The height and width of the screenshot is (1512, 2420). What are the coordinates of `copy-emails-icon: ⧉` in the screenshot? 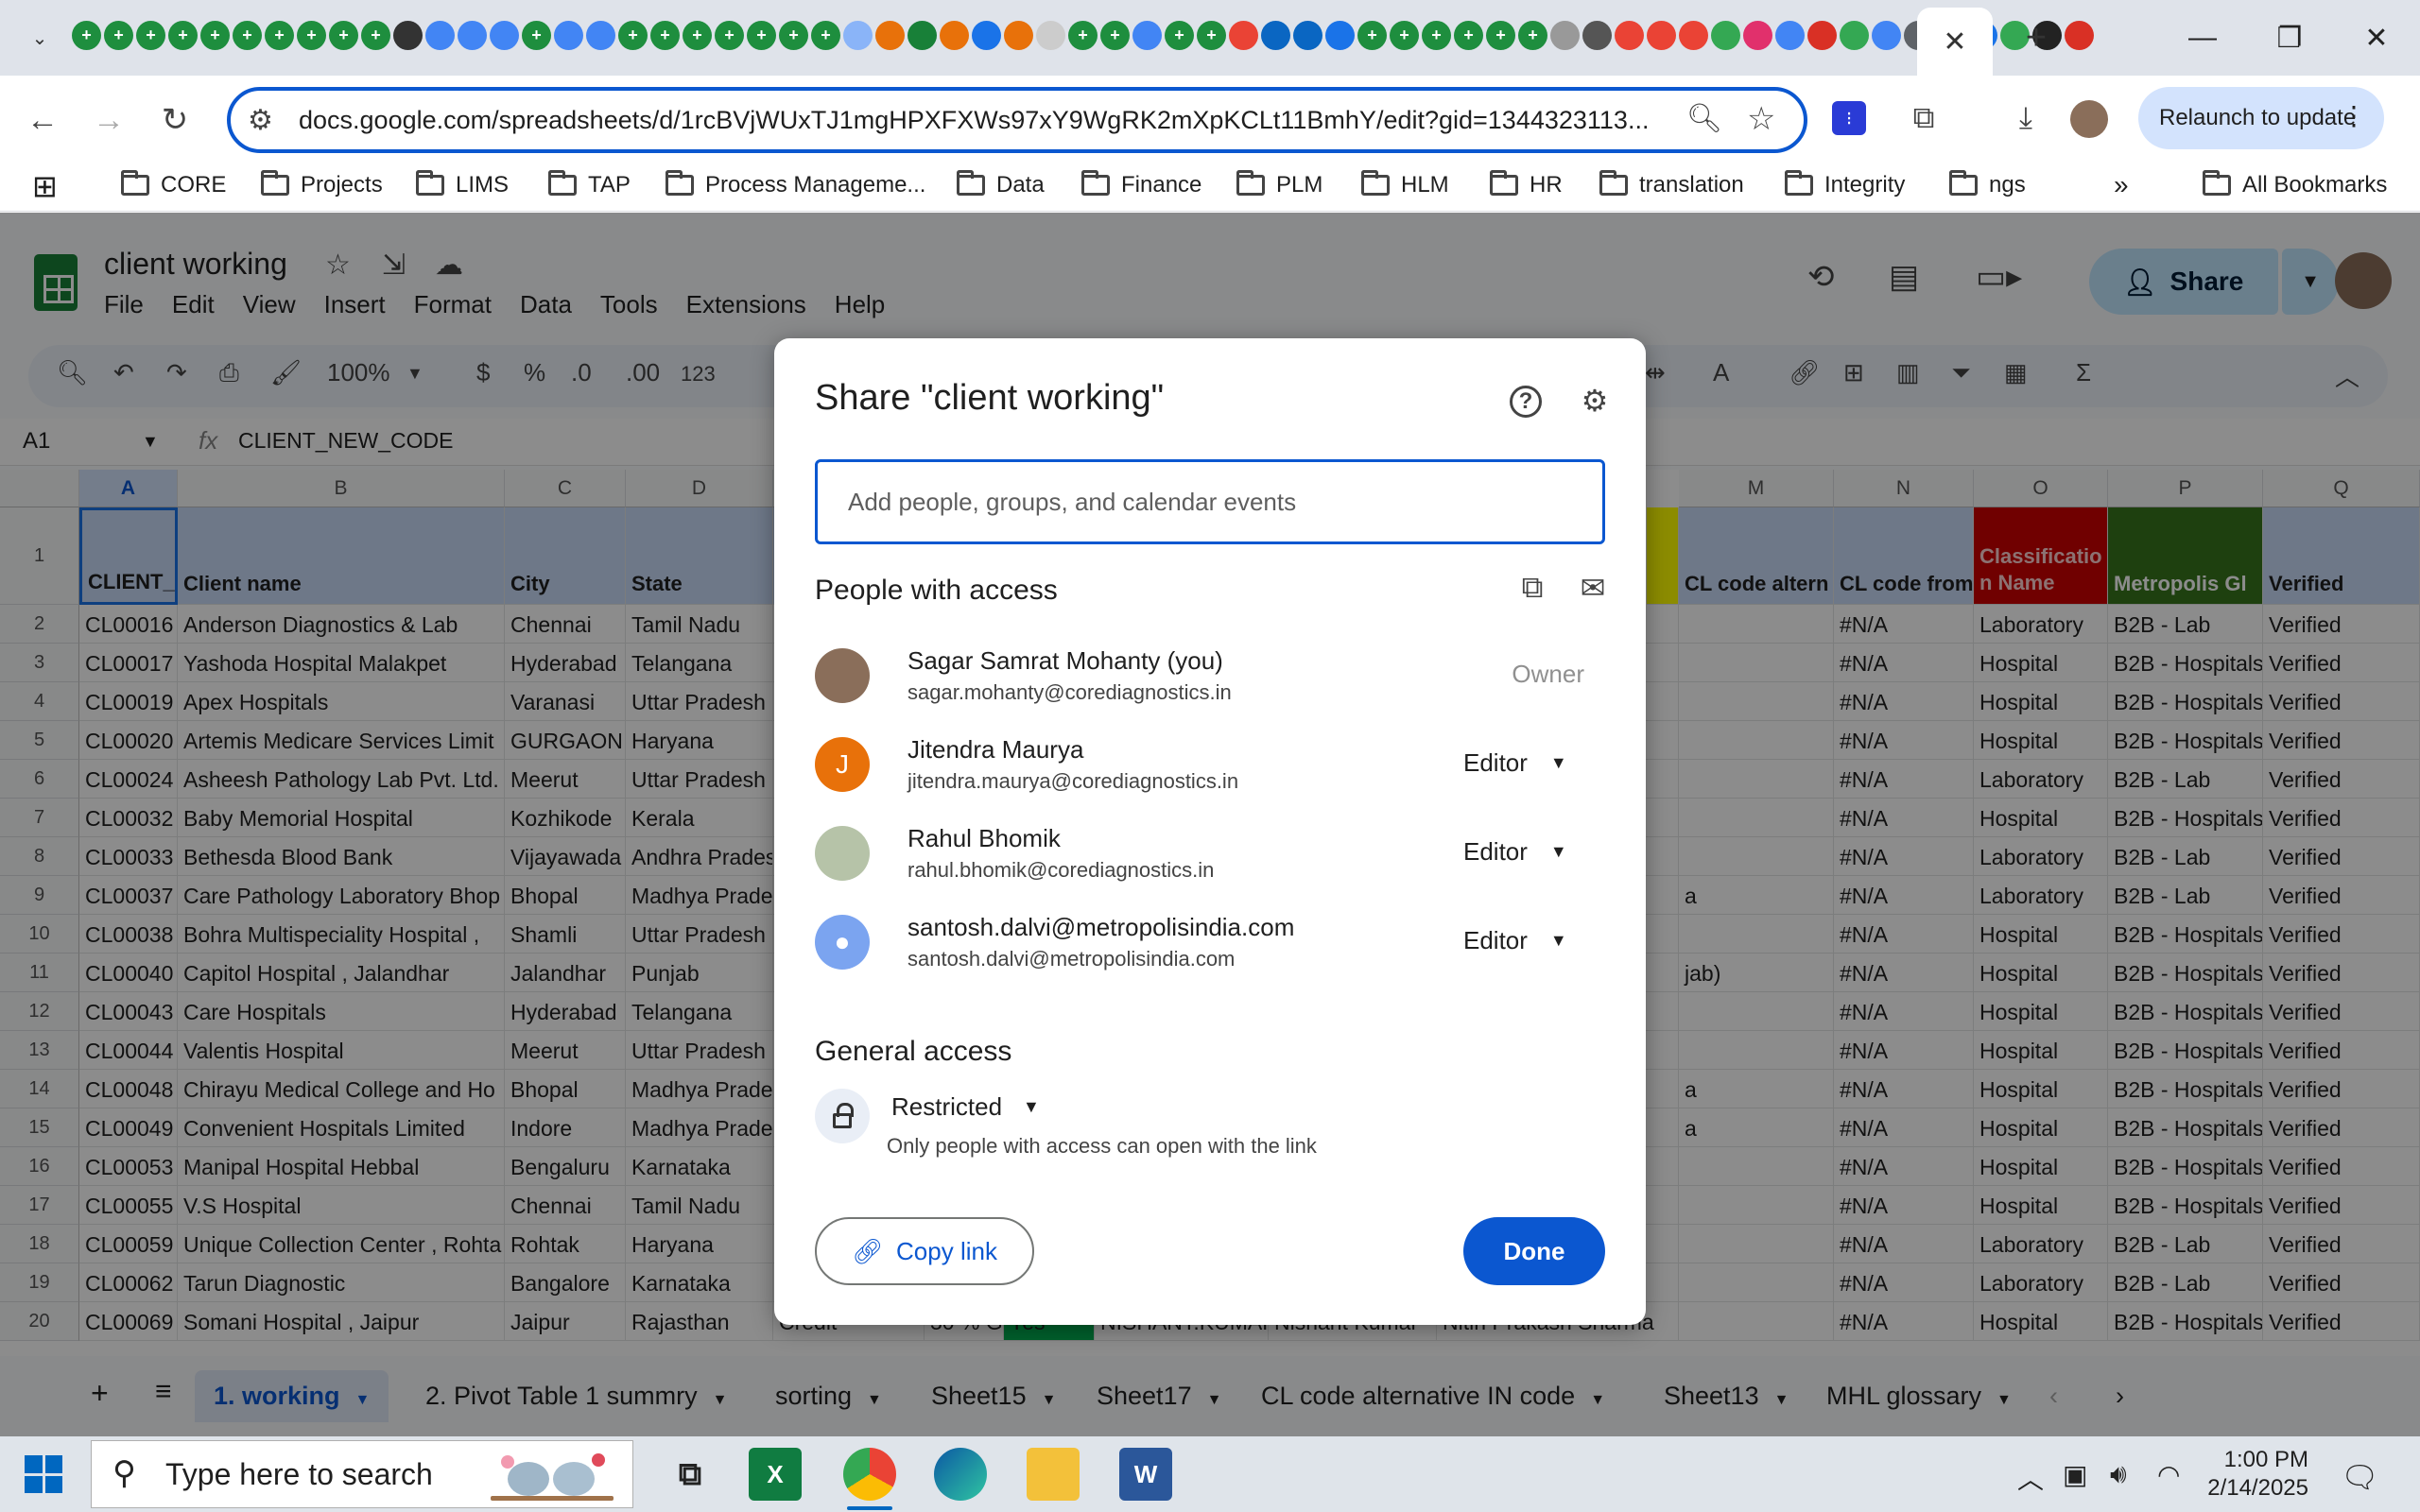 It's located at (1532, 588).